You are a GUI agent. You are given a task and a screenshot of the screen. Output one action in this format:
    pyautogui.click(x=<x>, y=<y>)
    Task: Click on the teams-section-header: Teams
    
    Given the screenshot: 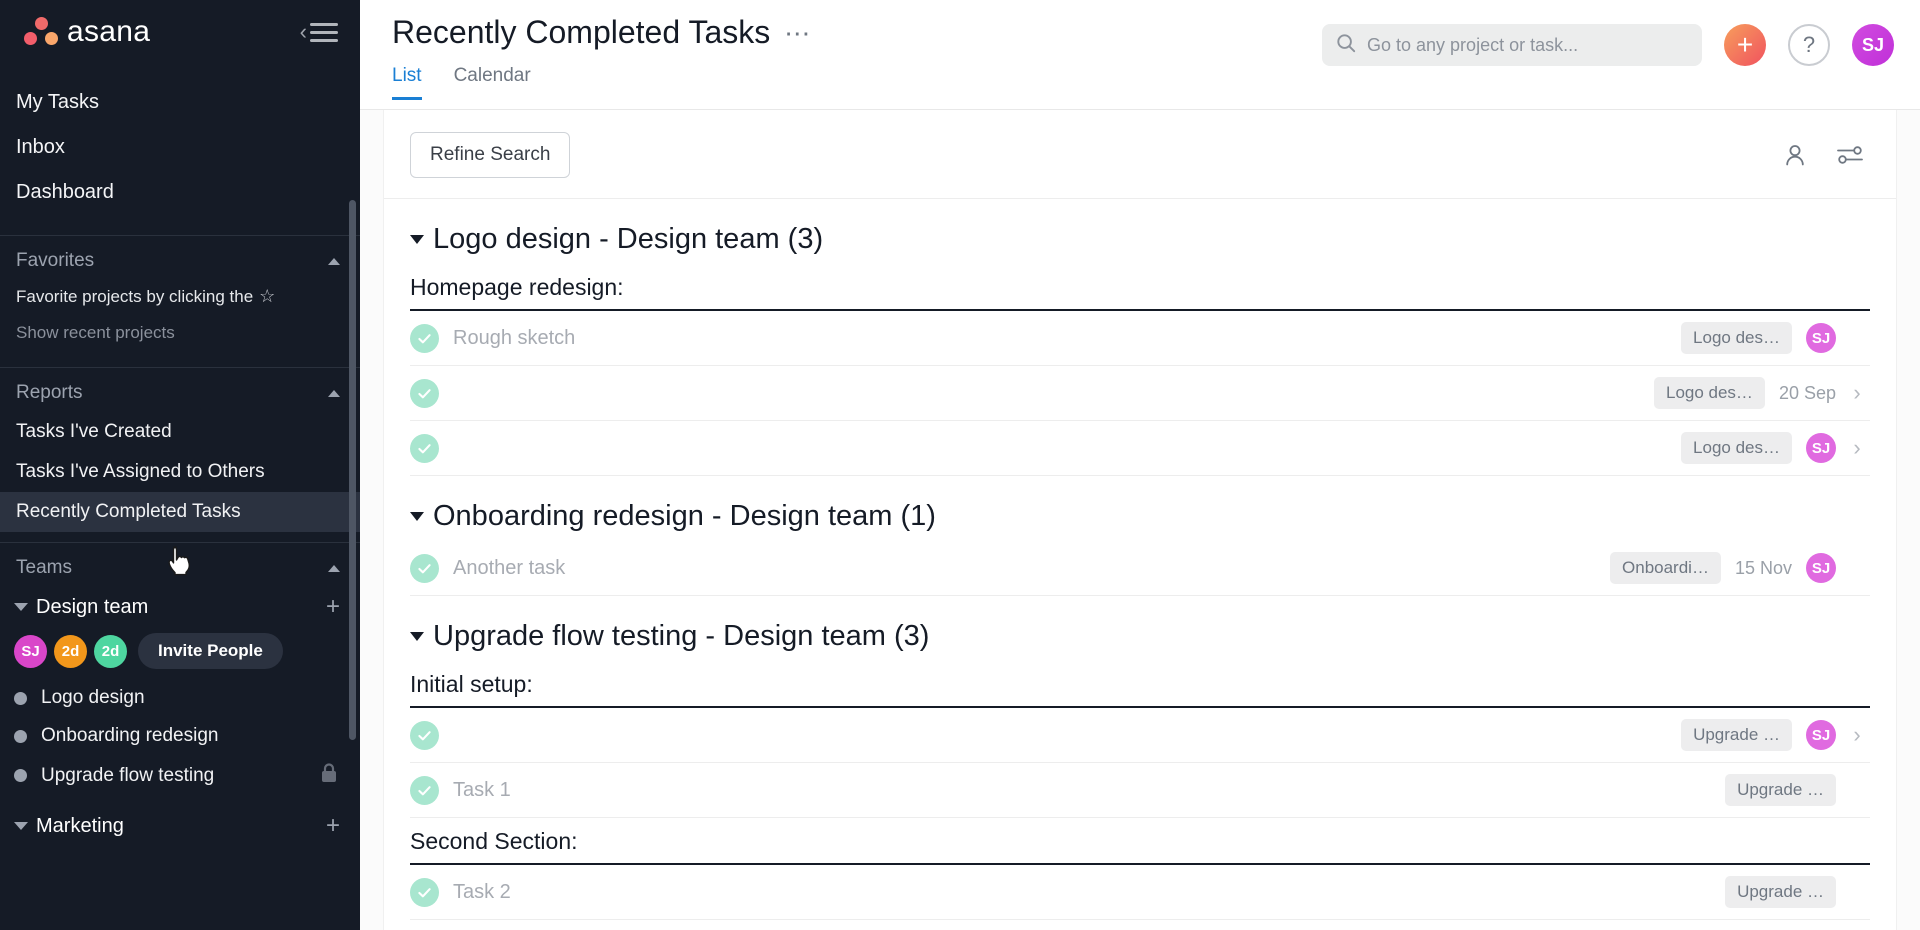 What is the action you would take?
    pyautogui.click(x=180, y=565)
    